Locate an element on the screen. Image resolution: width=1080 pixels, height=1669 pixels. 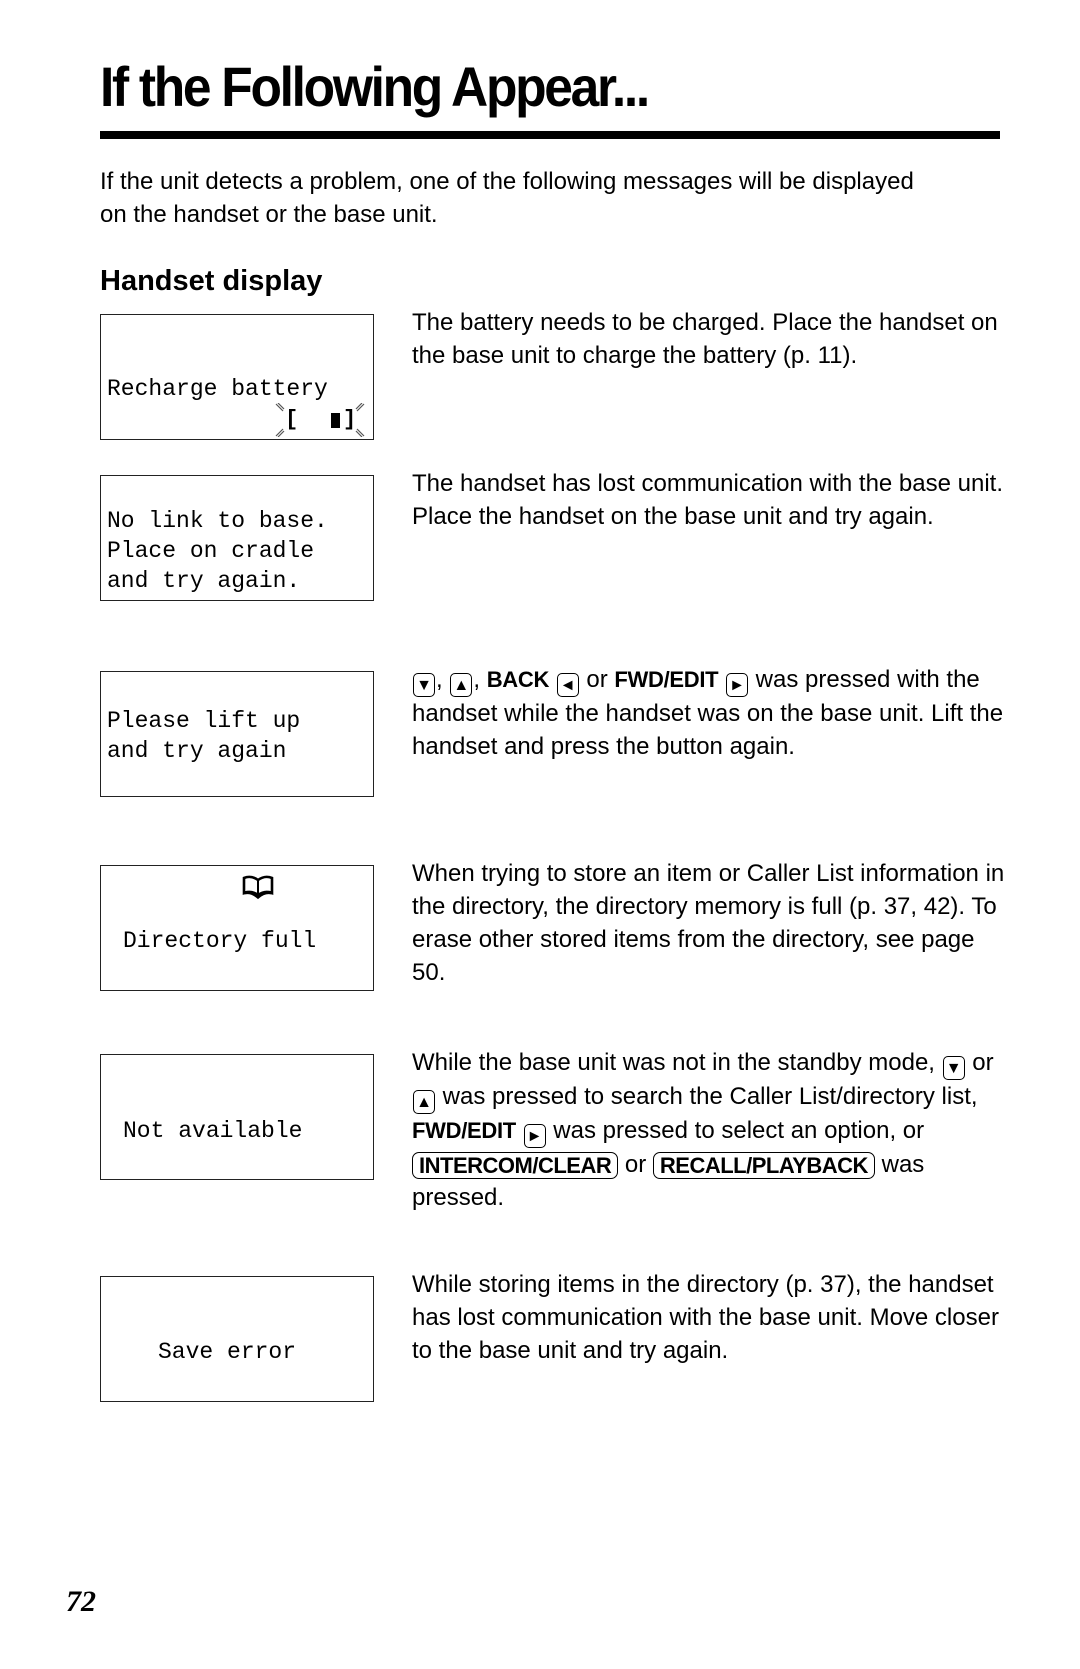
section-heading-handset-display: Handset display is located at coordinates (211, 281).